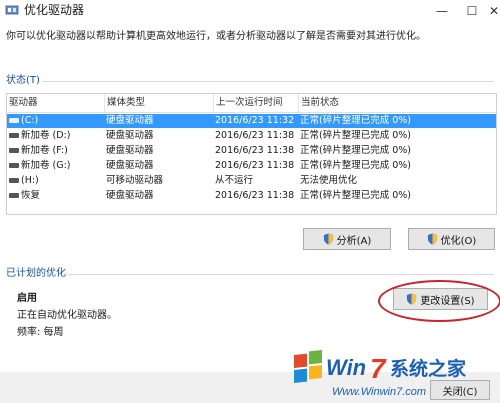 Image resolution: width=500 pixels, height=403 pixels. Describe the element at coordinates (359, 103) in the screenshot. I see `column-current-status: 当前状态` at that location.